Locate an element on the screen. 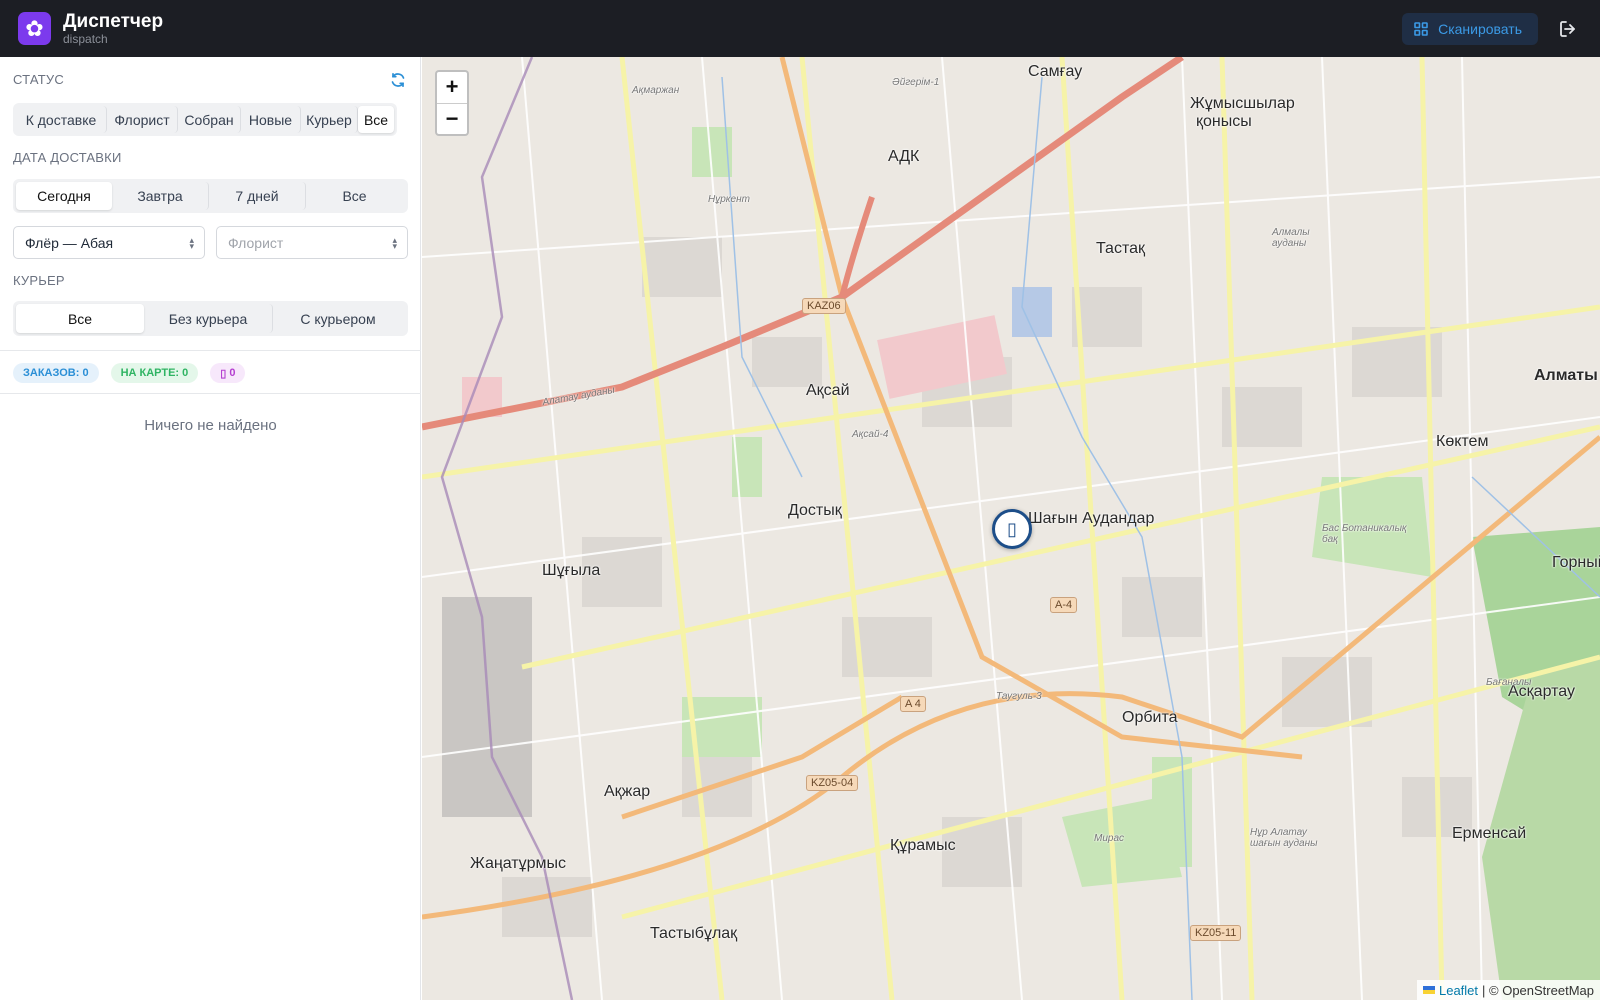 The height and width of the screenshot is (1000, 1600). shop-location-marker: ▯ is located at coordinates (1012, 529).